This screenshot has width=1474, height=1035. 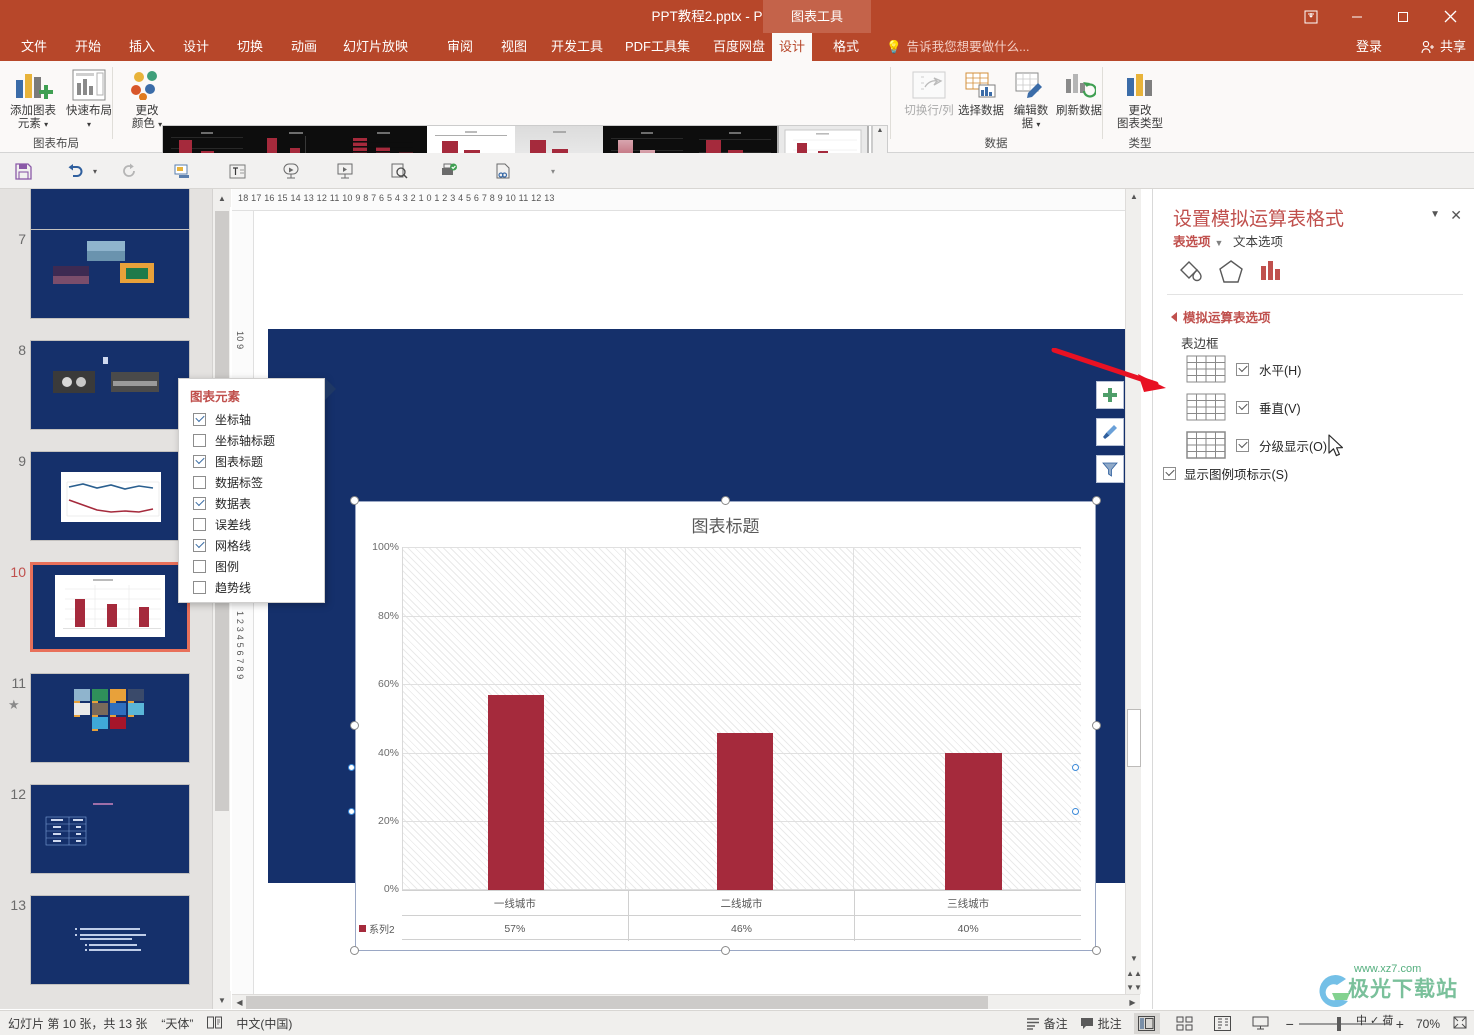 What do you see at coordinates (1321, 445) in the screenshot?
I see `option-row-outline: 分级显示(O)` at bounding box center [1321, 445].